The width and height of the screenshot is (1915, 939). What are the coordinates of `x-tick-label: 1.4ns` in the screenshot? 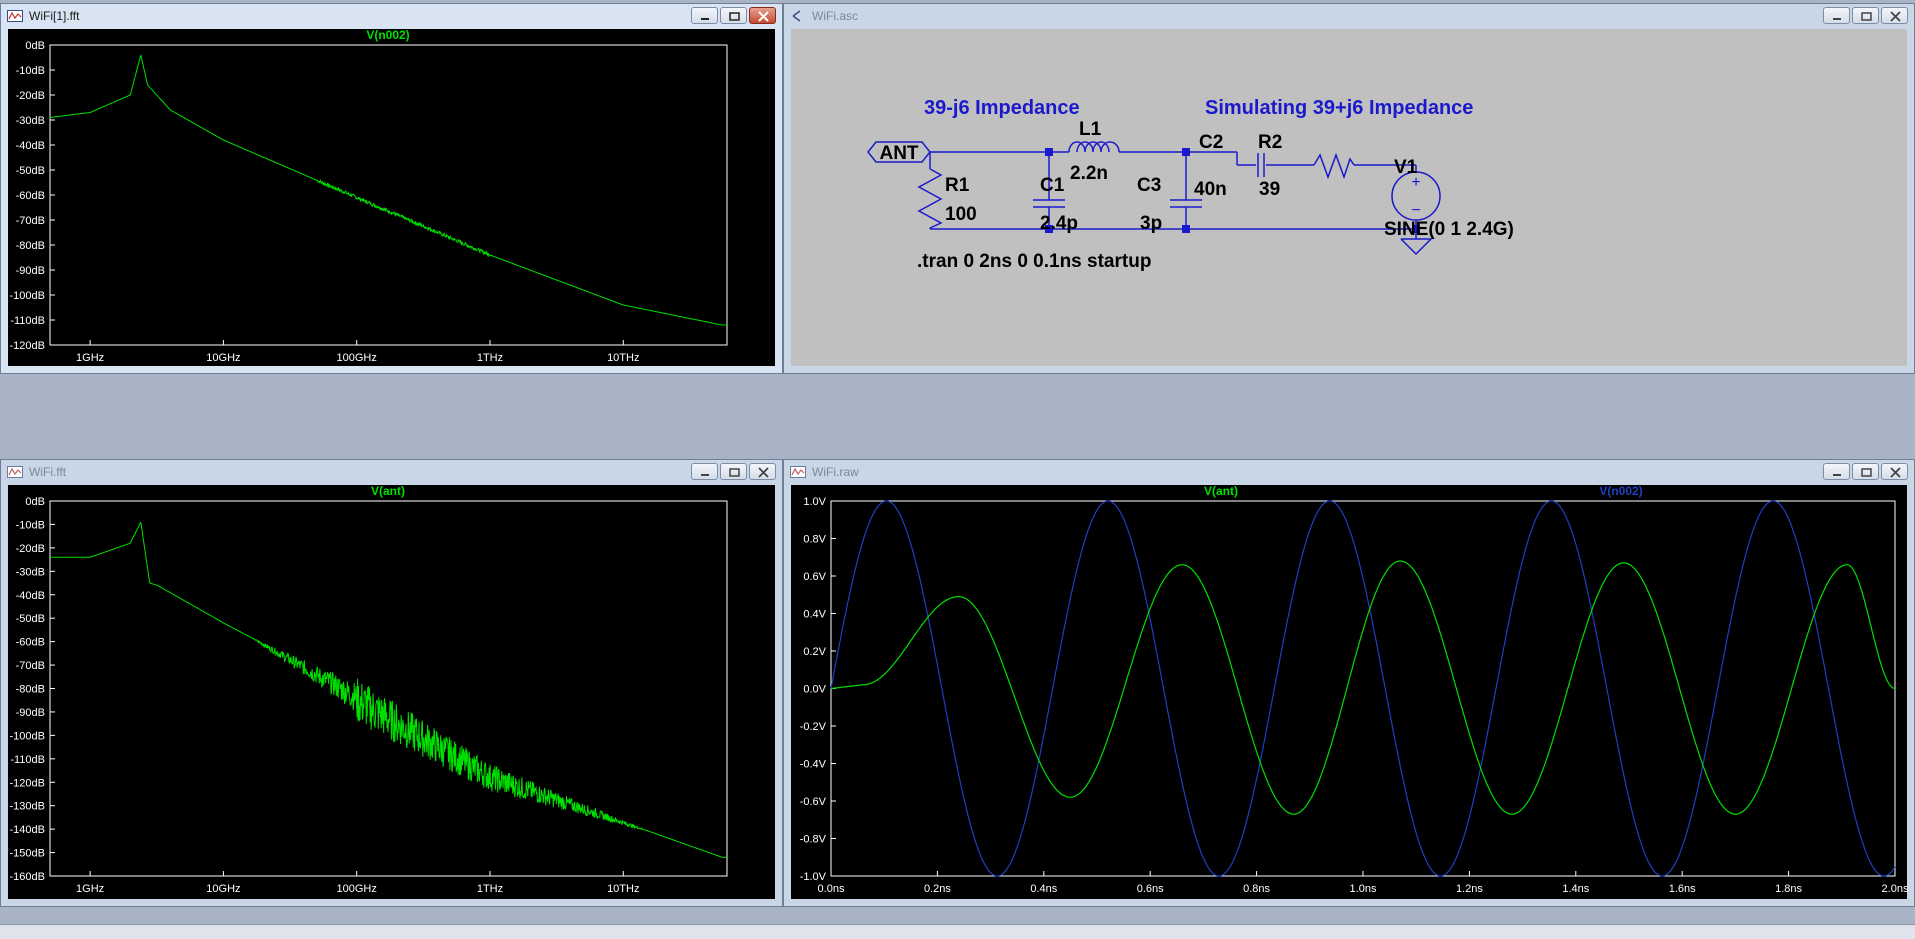 It's located at (1575, 889).